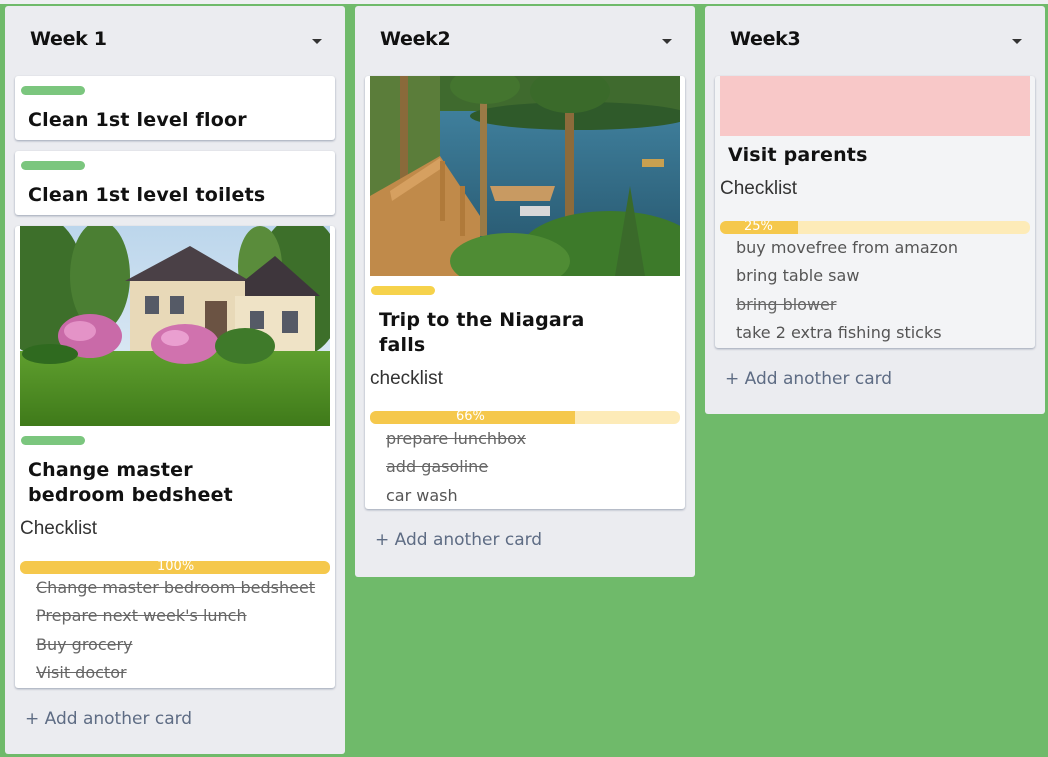 The width and height of the screenshot is (1048, 757). Describe the element at coordinates (175, 587) in the screenshot. I see `checklist-item: Change master bedroom bedsheet` at that location.